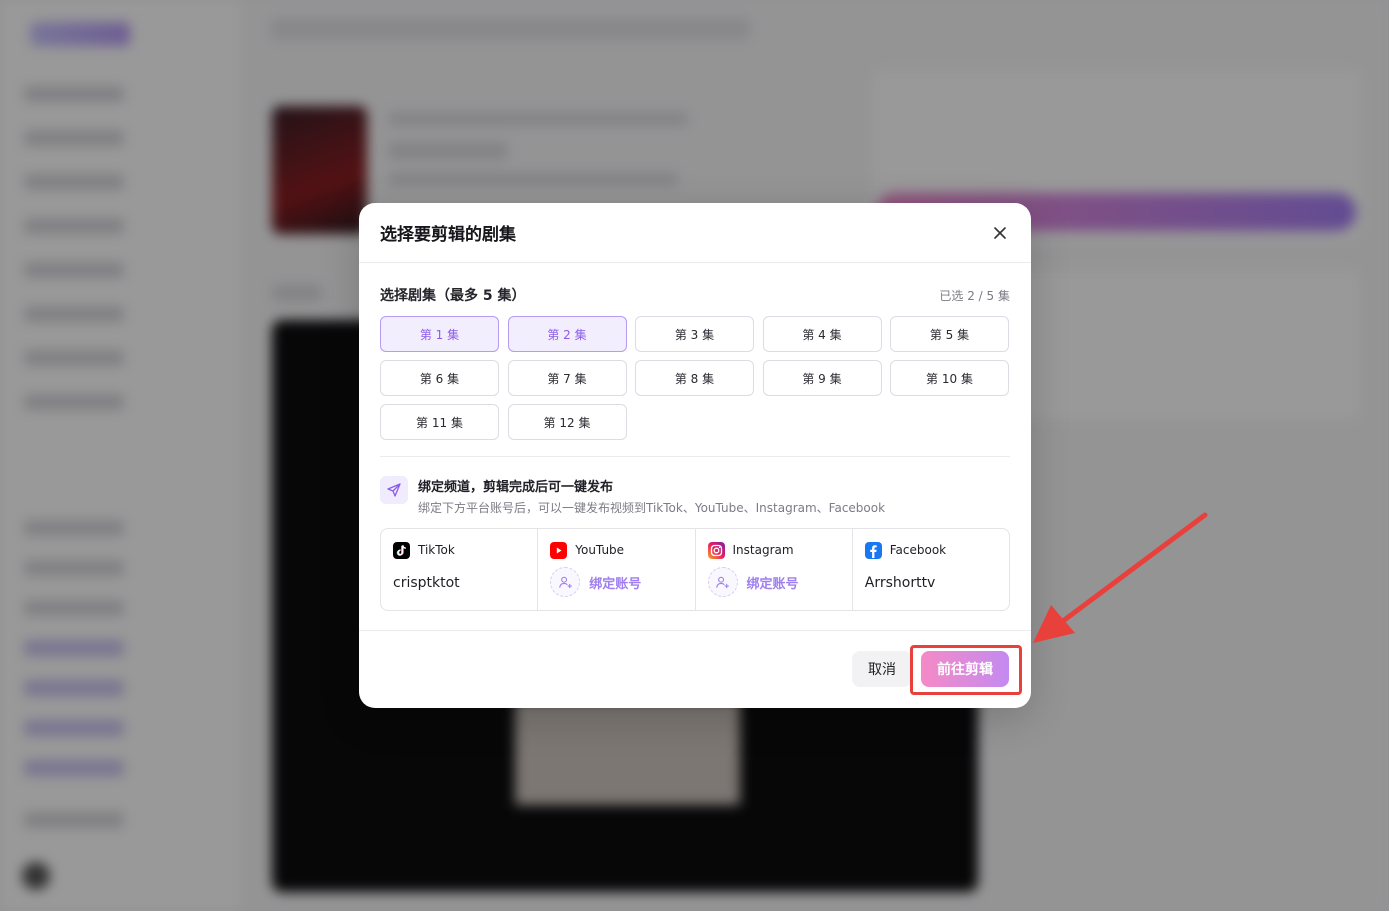 The image size is (1389, 911). What do you see at coordinates (931, 569) in the screenshot?
I see `platform-facebook: Facebook Arrshorttv` at bounding box center [931, 569].